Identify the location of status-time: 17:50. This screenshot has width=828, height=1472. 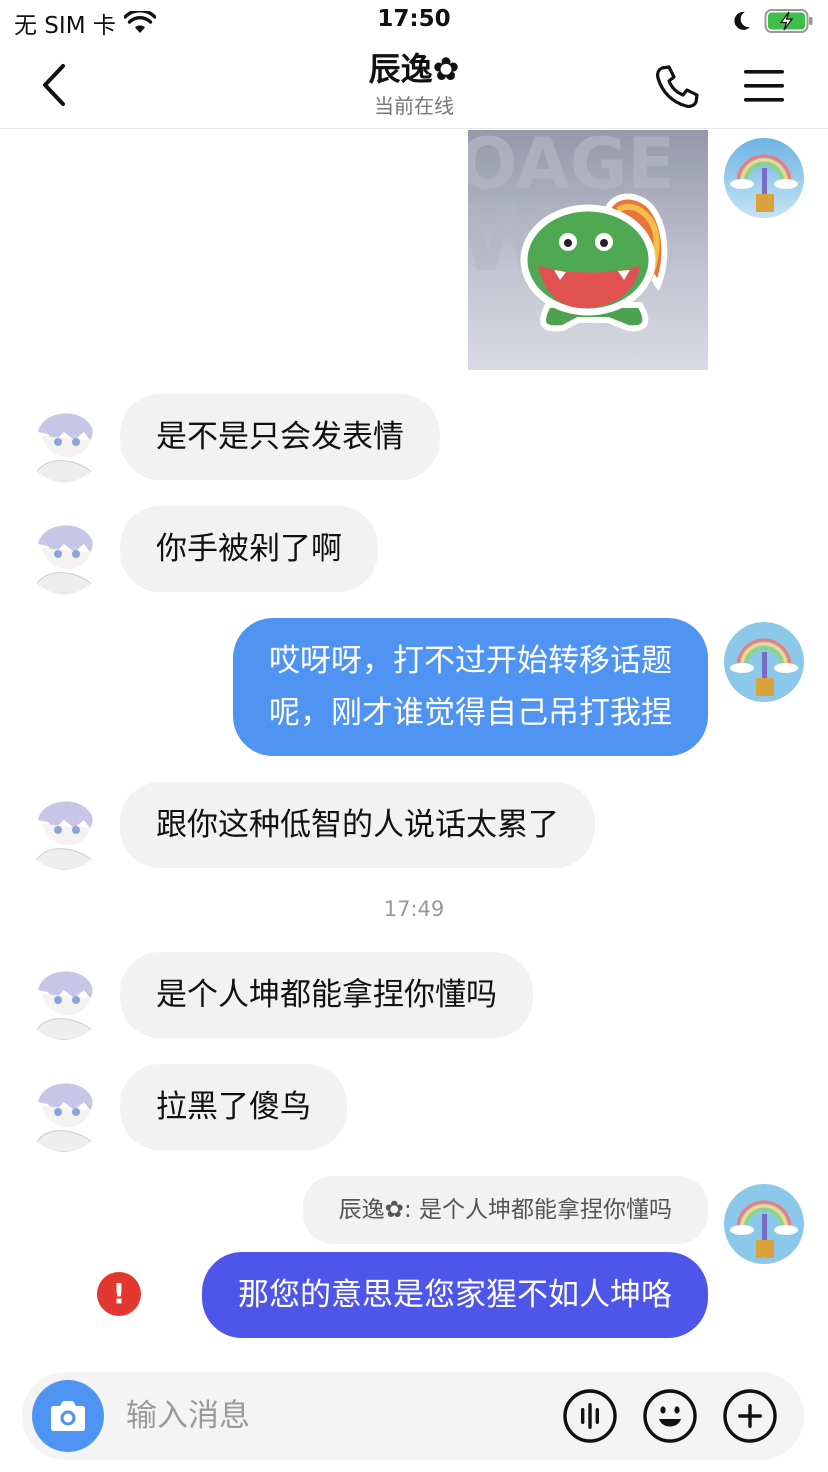
(414, 19).